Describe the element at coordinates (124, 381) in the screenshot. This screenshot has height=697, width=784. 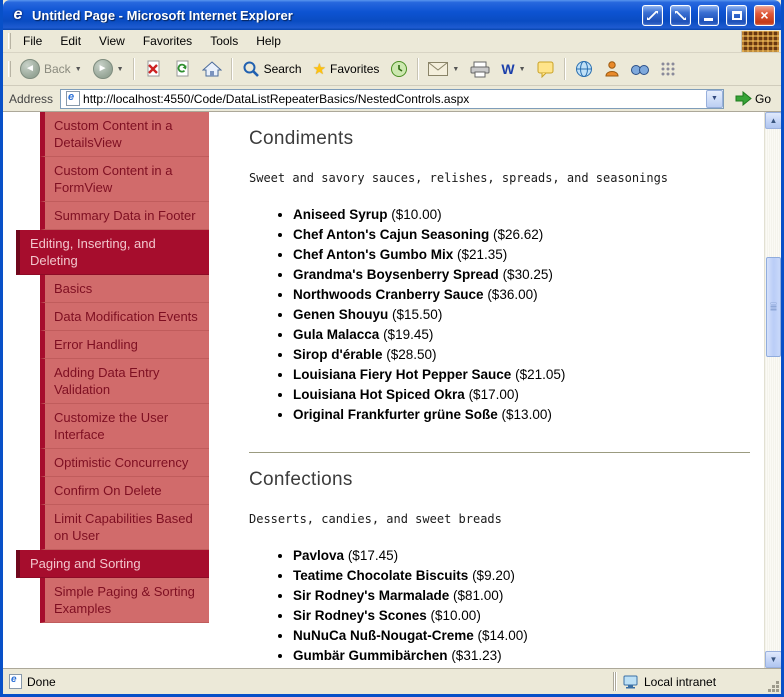
I see `sidebar-item-adding-data-entry-validation: Adding Data Entry Validation` at that location.